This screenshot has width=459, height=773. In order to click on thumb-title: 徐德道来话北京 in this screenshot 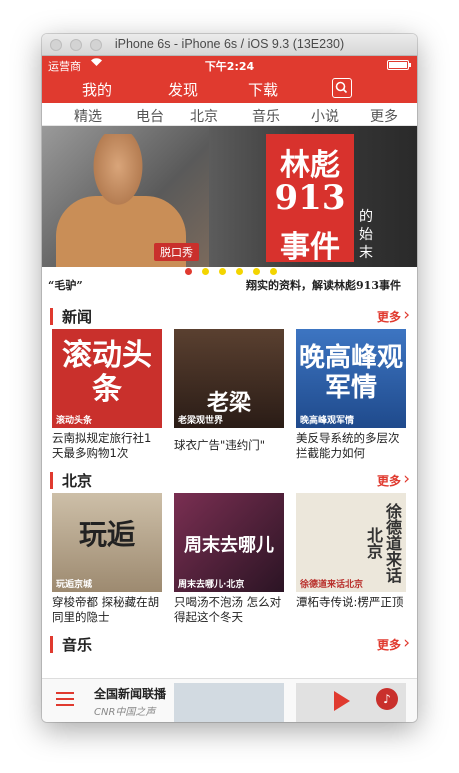, I will do `click(383, 543)`.